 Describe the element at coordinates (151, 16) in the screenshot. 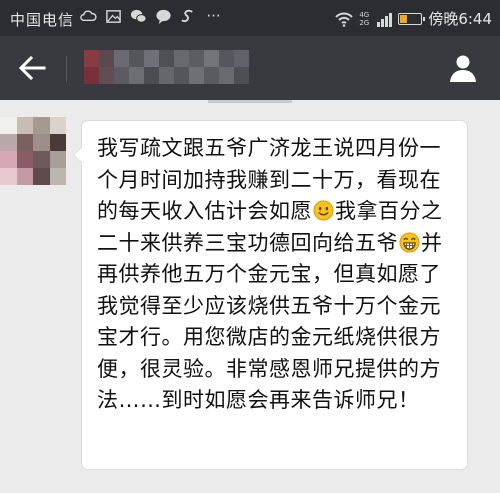

I see `notification-icons: ···` at that location.